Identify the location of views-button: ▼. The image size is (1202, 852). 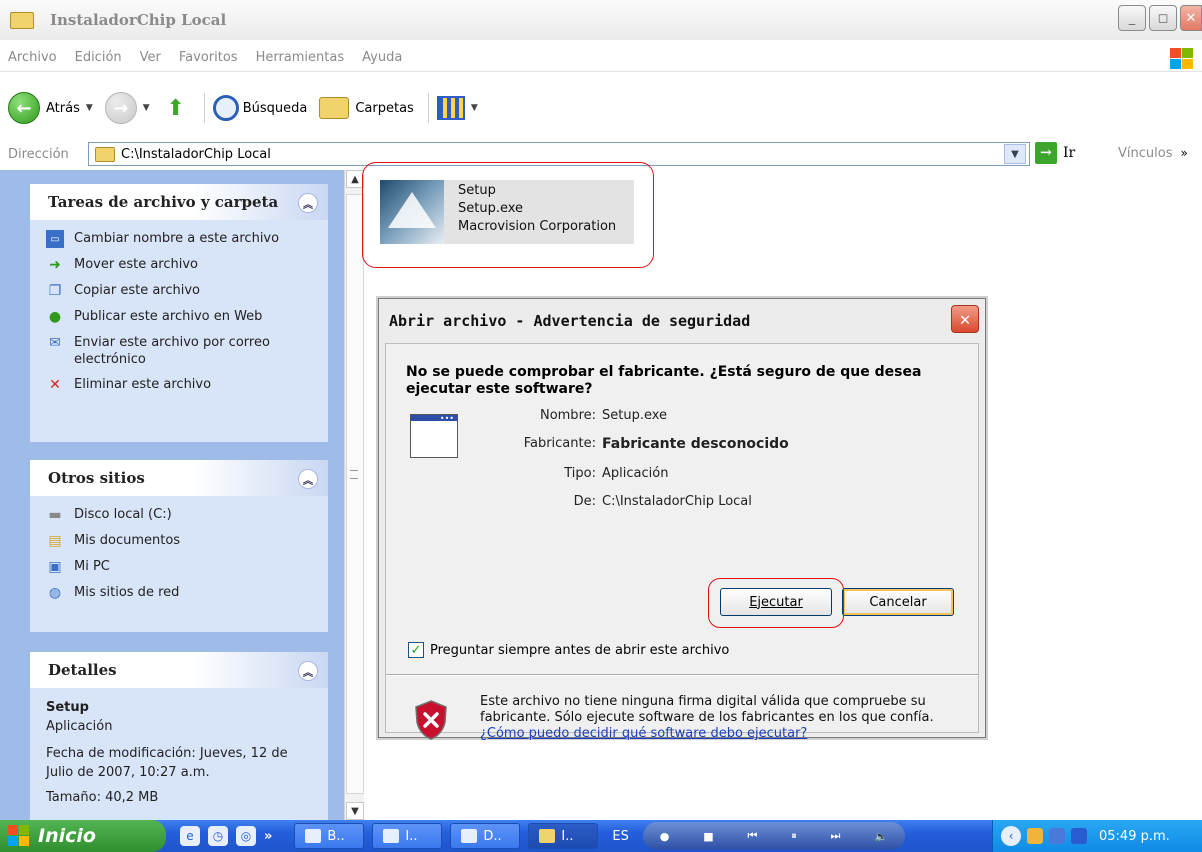
(457, 108).